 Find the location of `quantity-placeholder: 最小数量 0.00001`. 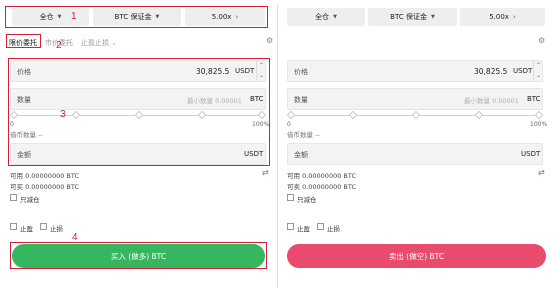

quantity-placeholder: 最小数量 0.00001 is located at coordinates (491, 101).